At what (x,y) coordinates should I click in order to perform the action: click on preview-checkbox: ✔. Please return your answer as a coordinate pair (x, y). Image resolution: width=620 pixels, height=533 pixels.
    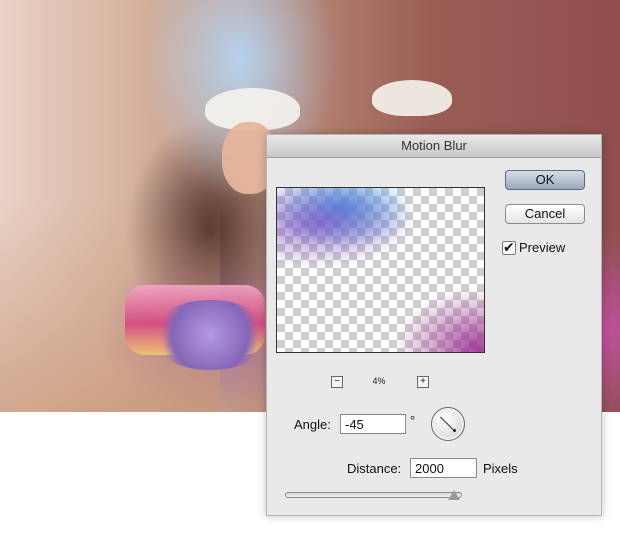
    Looking at the image, I should click on (509, 247).